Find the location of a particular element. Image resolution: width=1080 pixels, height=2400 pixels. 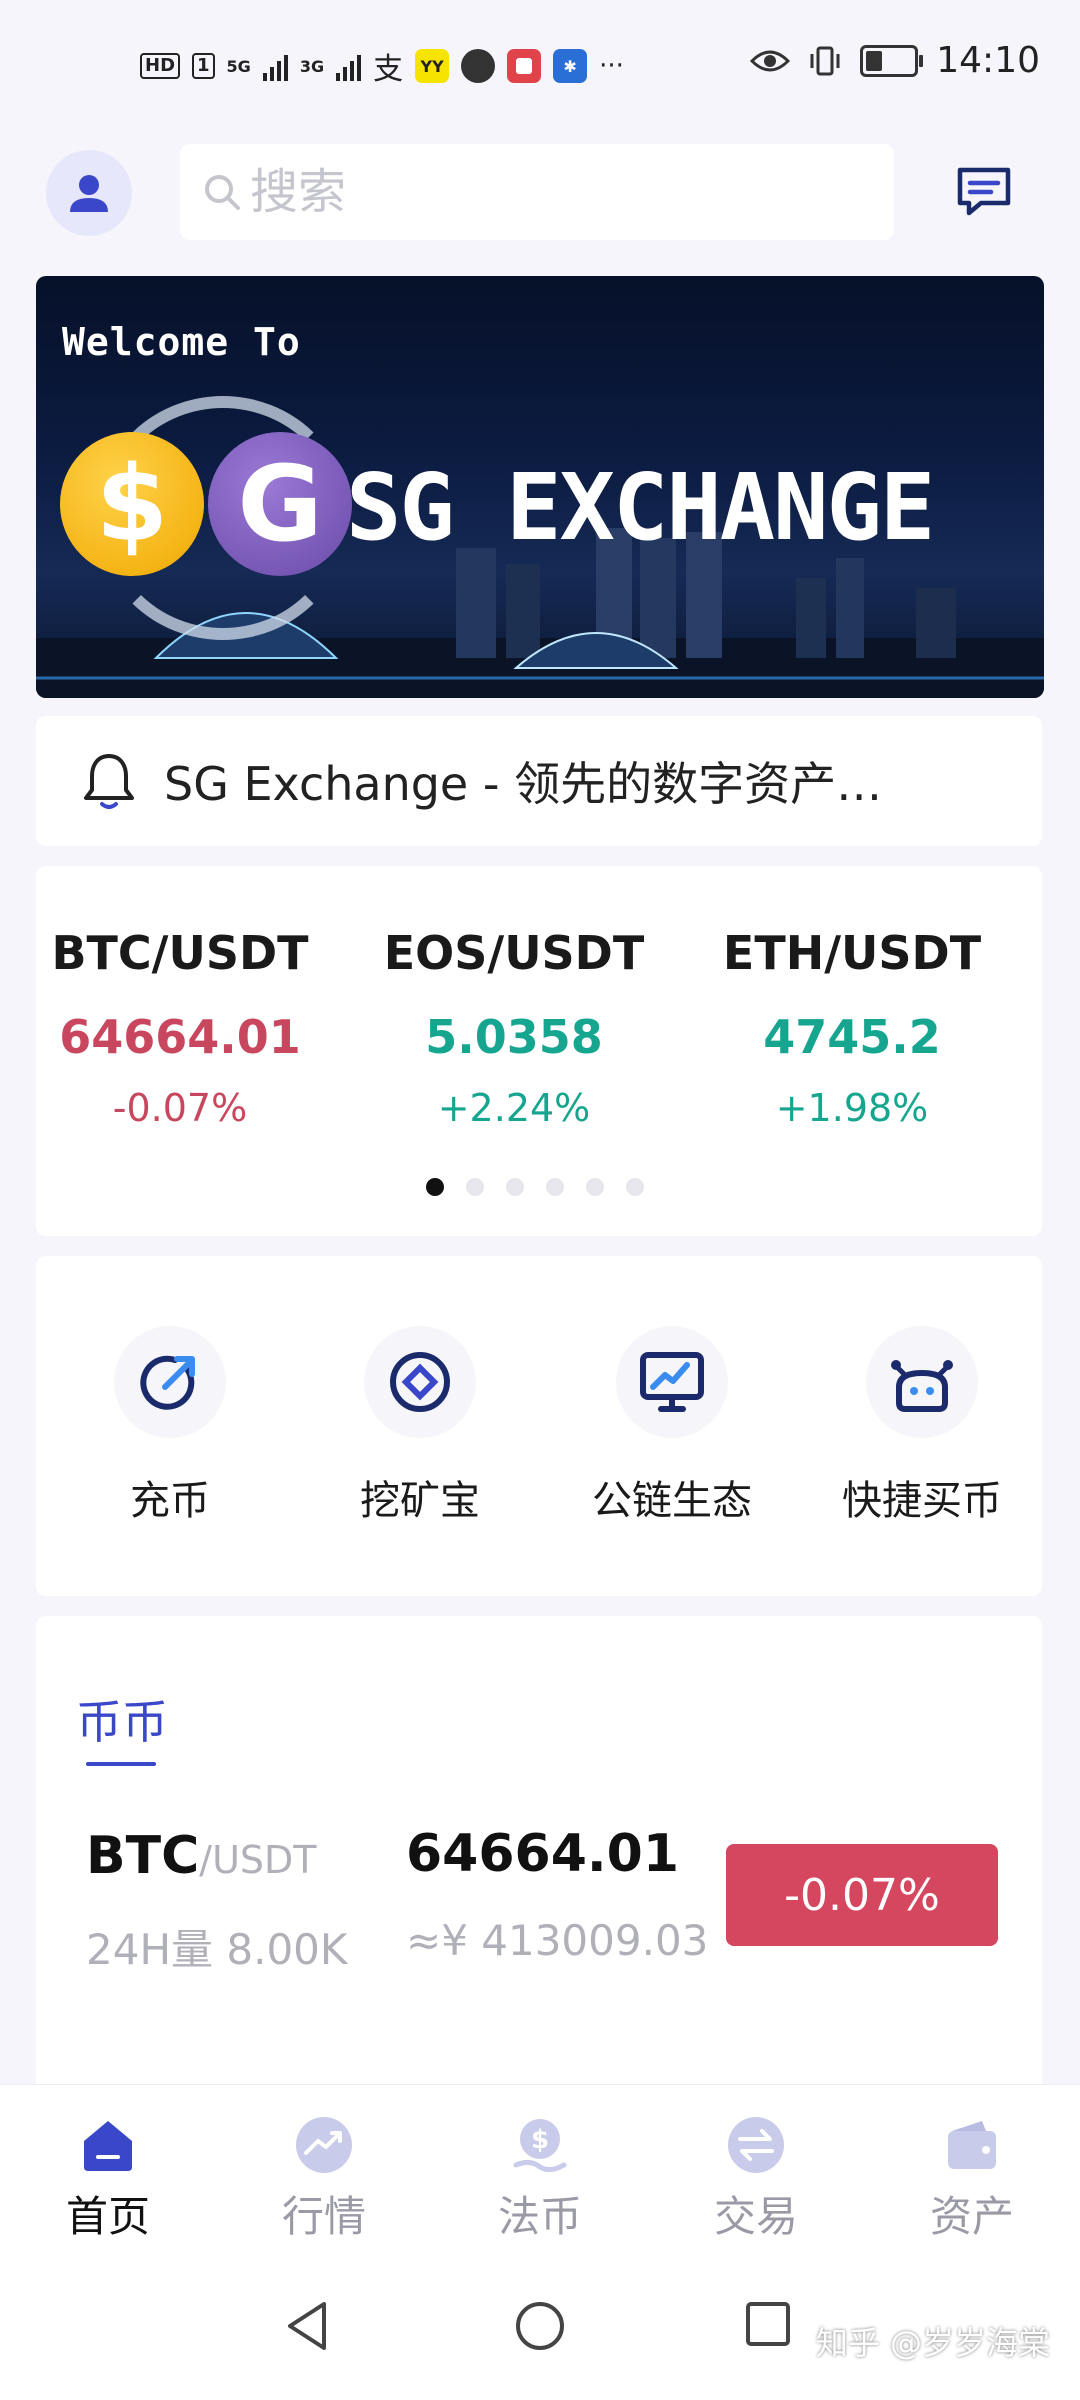

quick-buy-button: 快捷买币 is located at coordinates (922, 1426).